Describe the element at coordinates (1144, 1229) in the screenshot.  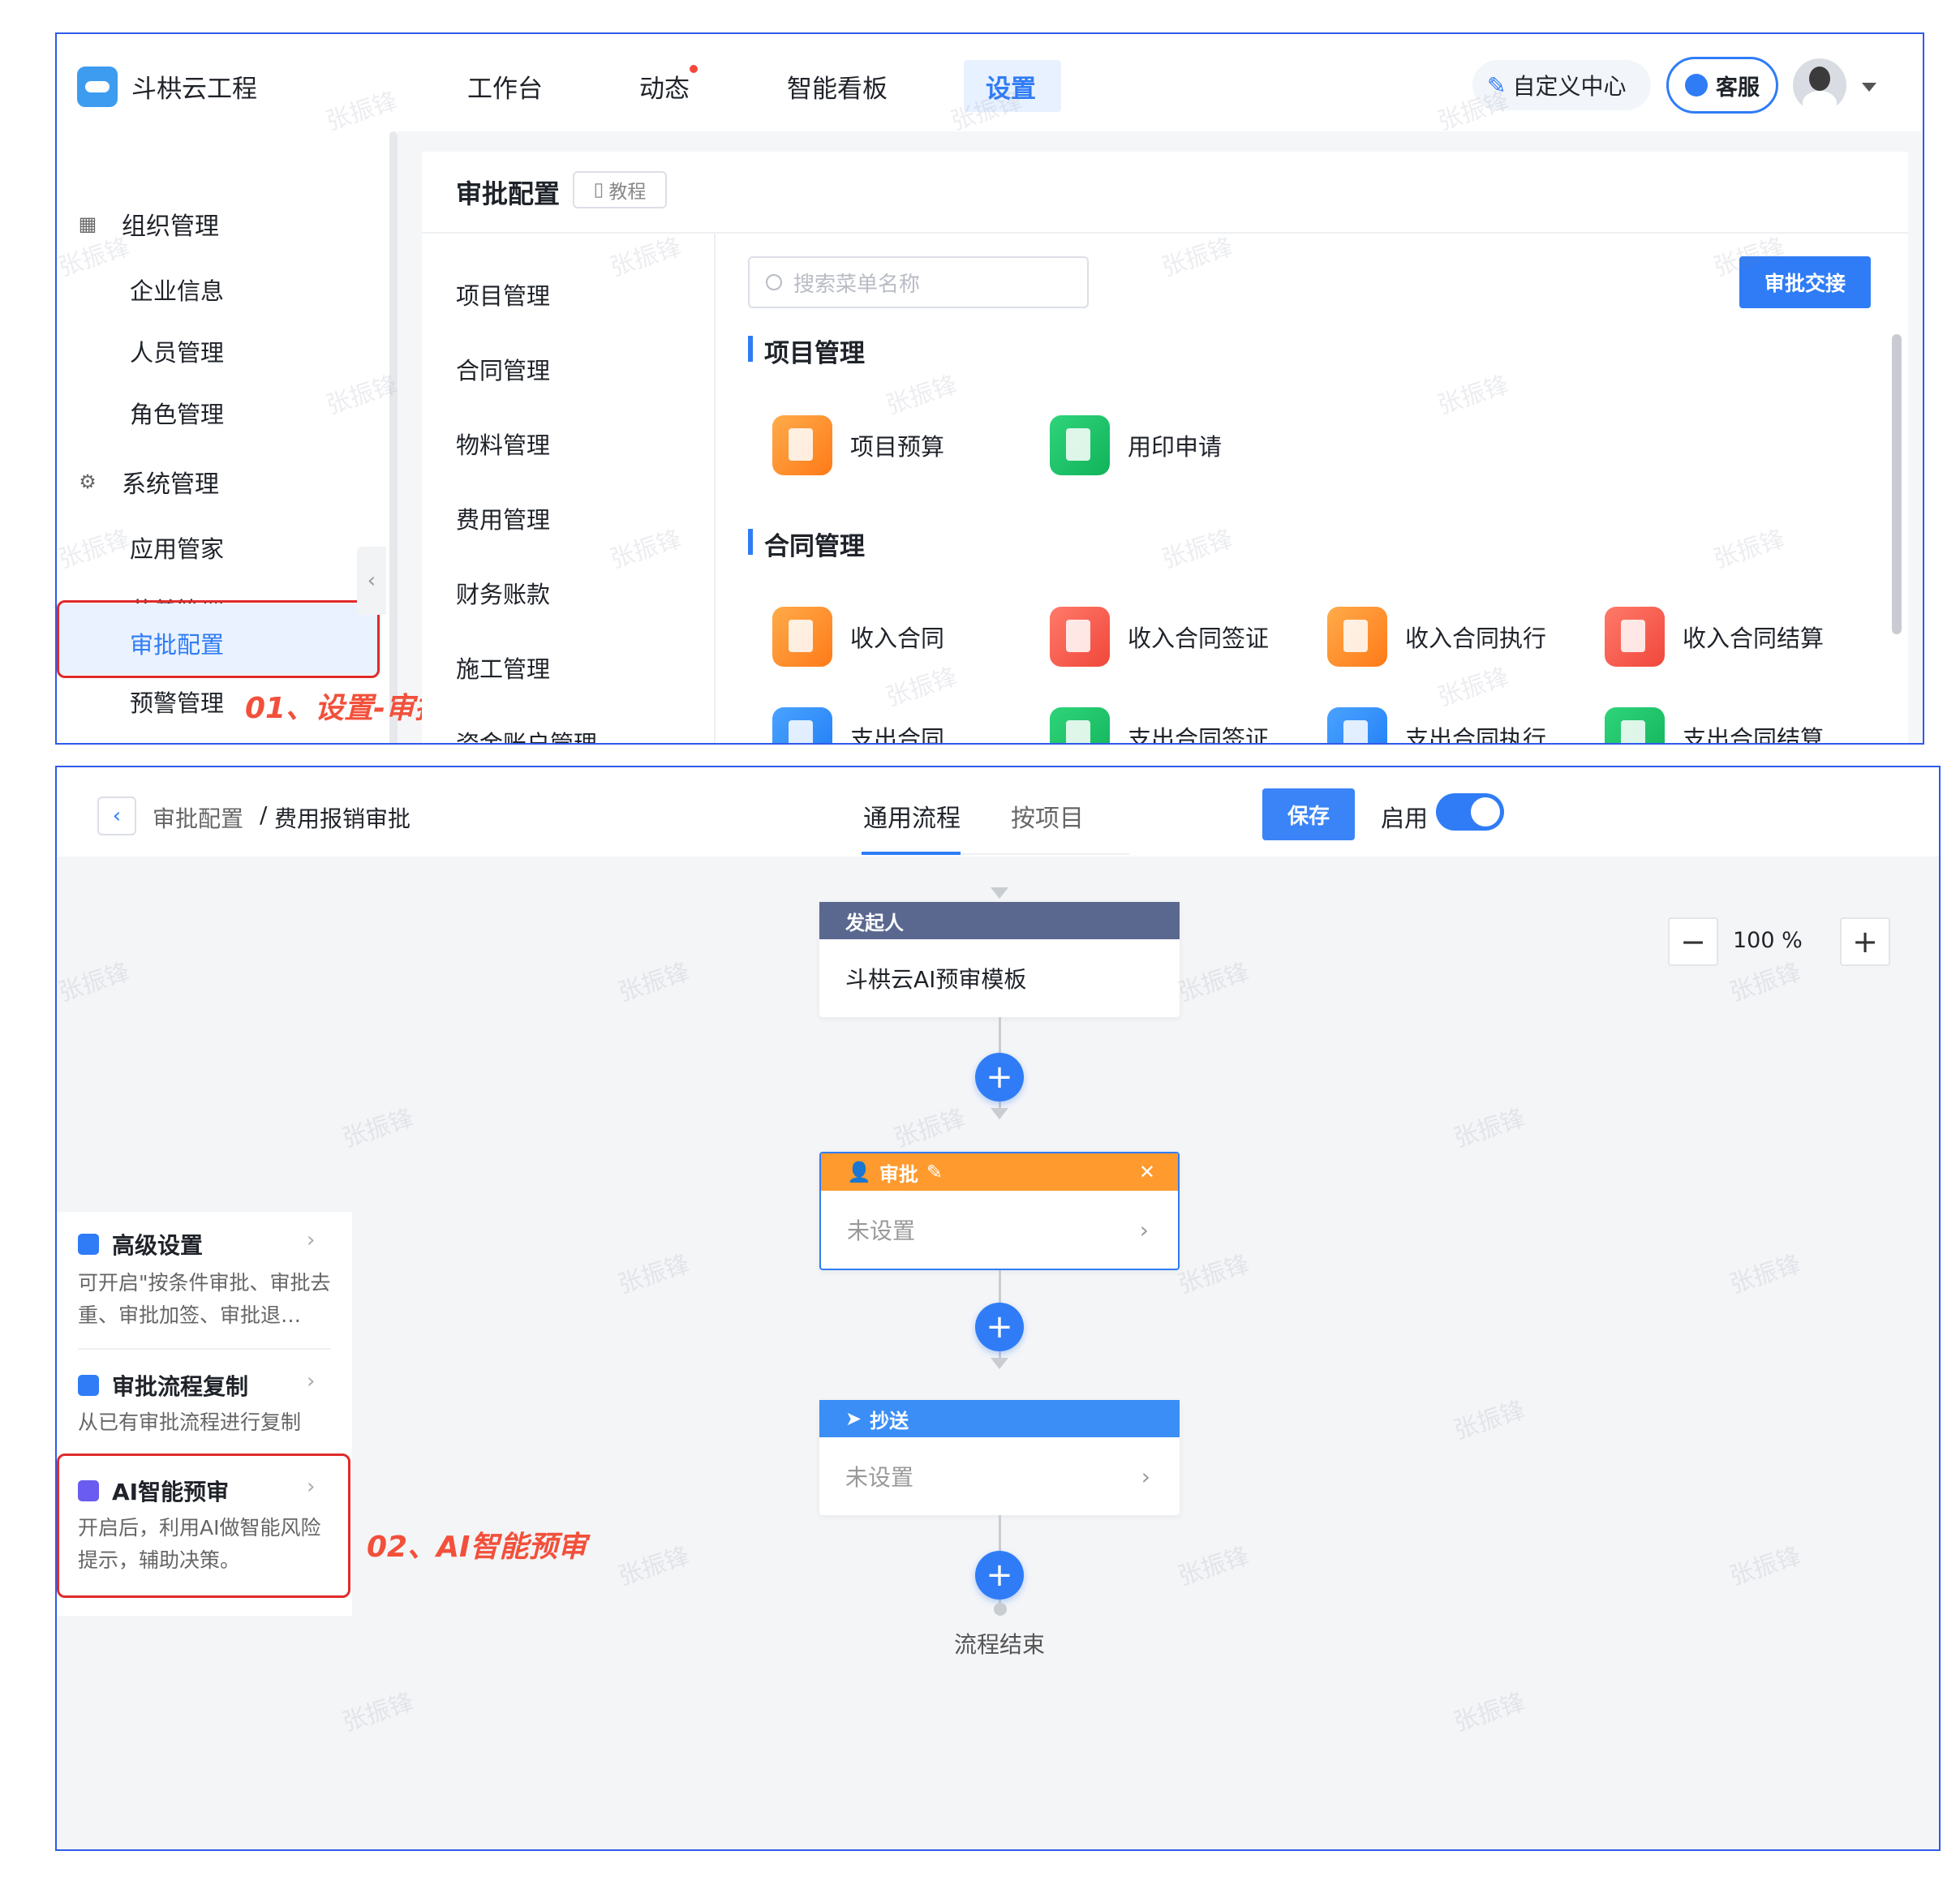
I see `chevron-right-icon: ›` at that location.